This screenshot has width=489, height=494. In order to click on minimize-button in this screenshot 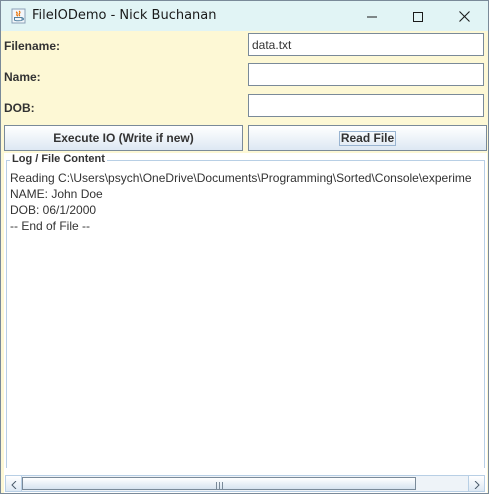, I will do `click(372, 16)`.